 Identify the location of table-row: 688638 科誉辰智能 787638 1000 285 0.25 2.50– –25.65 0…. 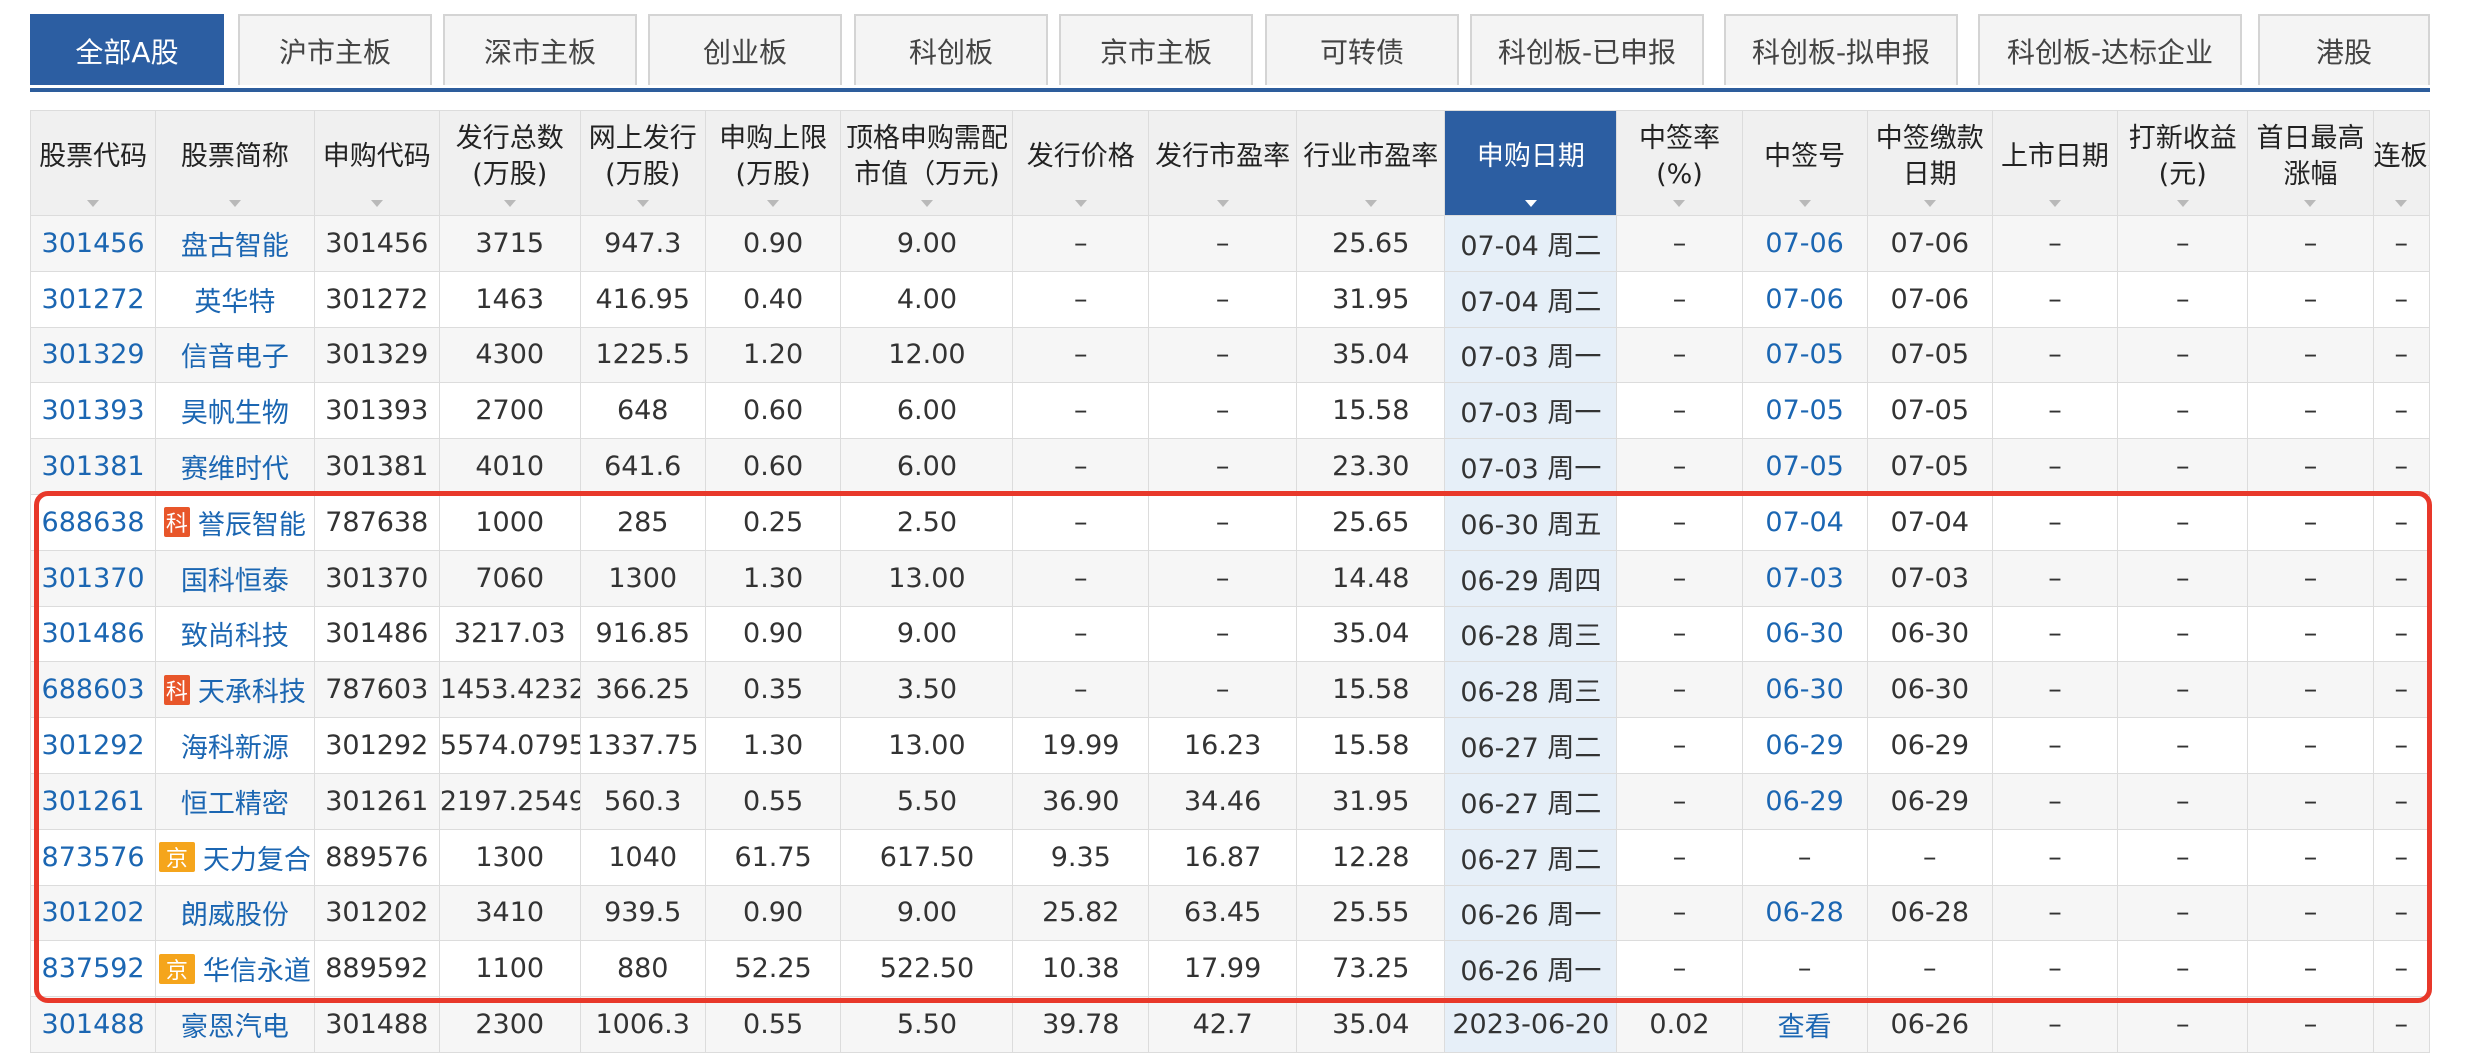
(1230, 522).